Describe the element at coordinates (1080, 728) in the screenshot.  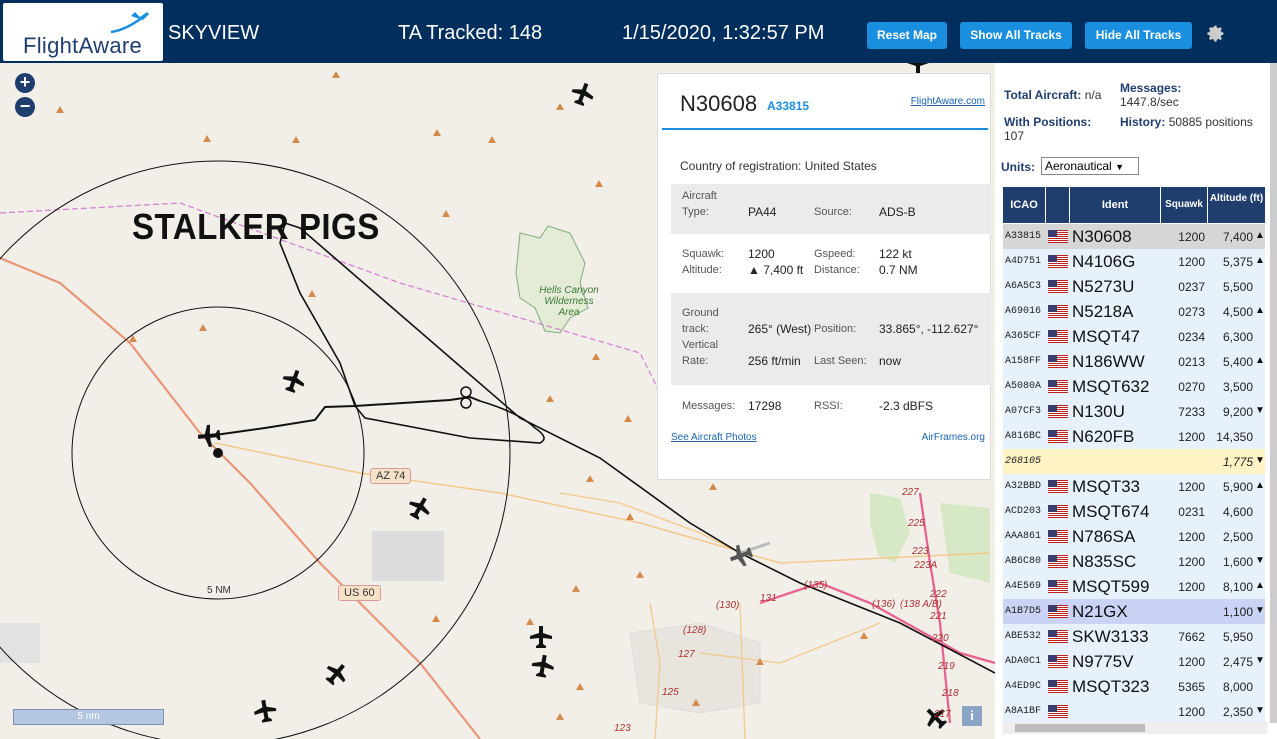
I see `scroll-thumb` at that location.